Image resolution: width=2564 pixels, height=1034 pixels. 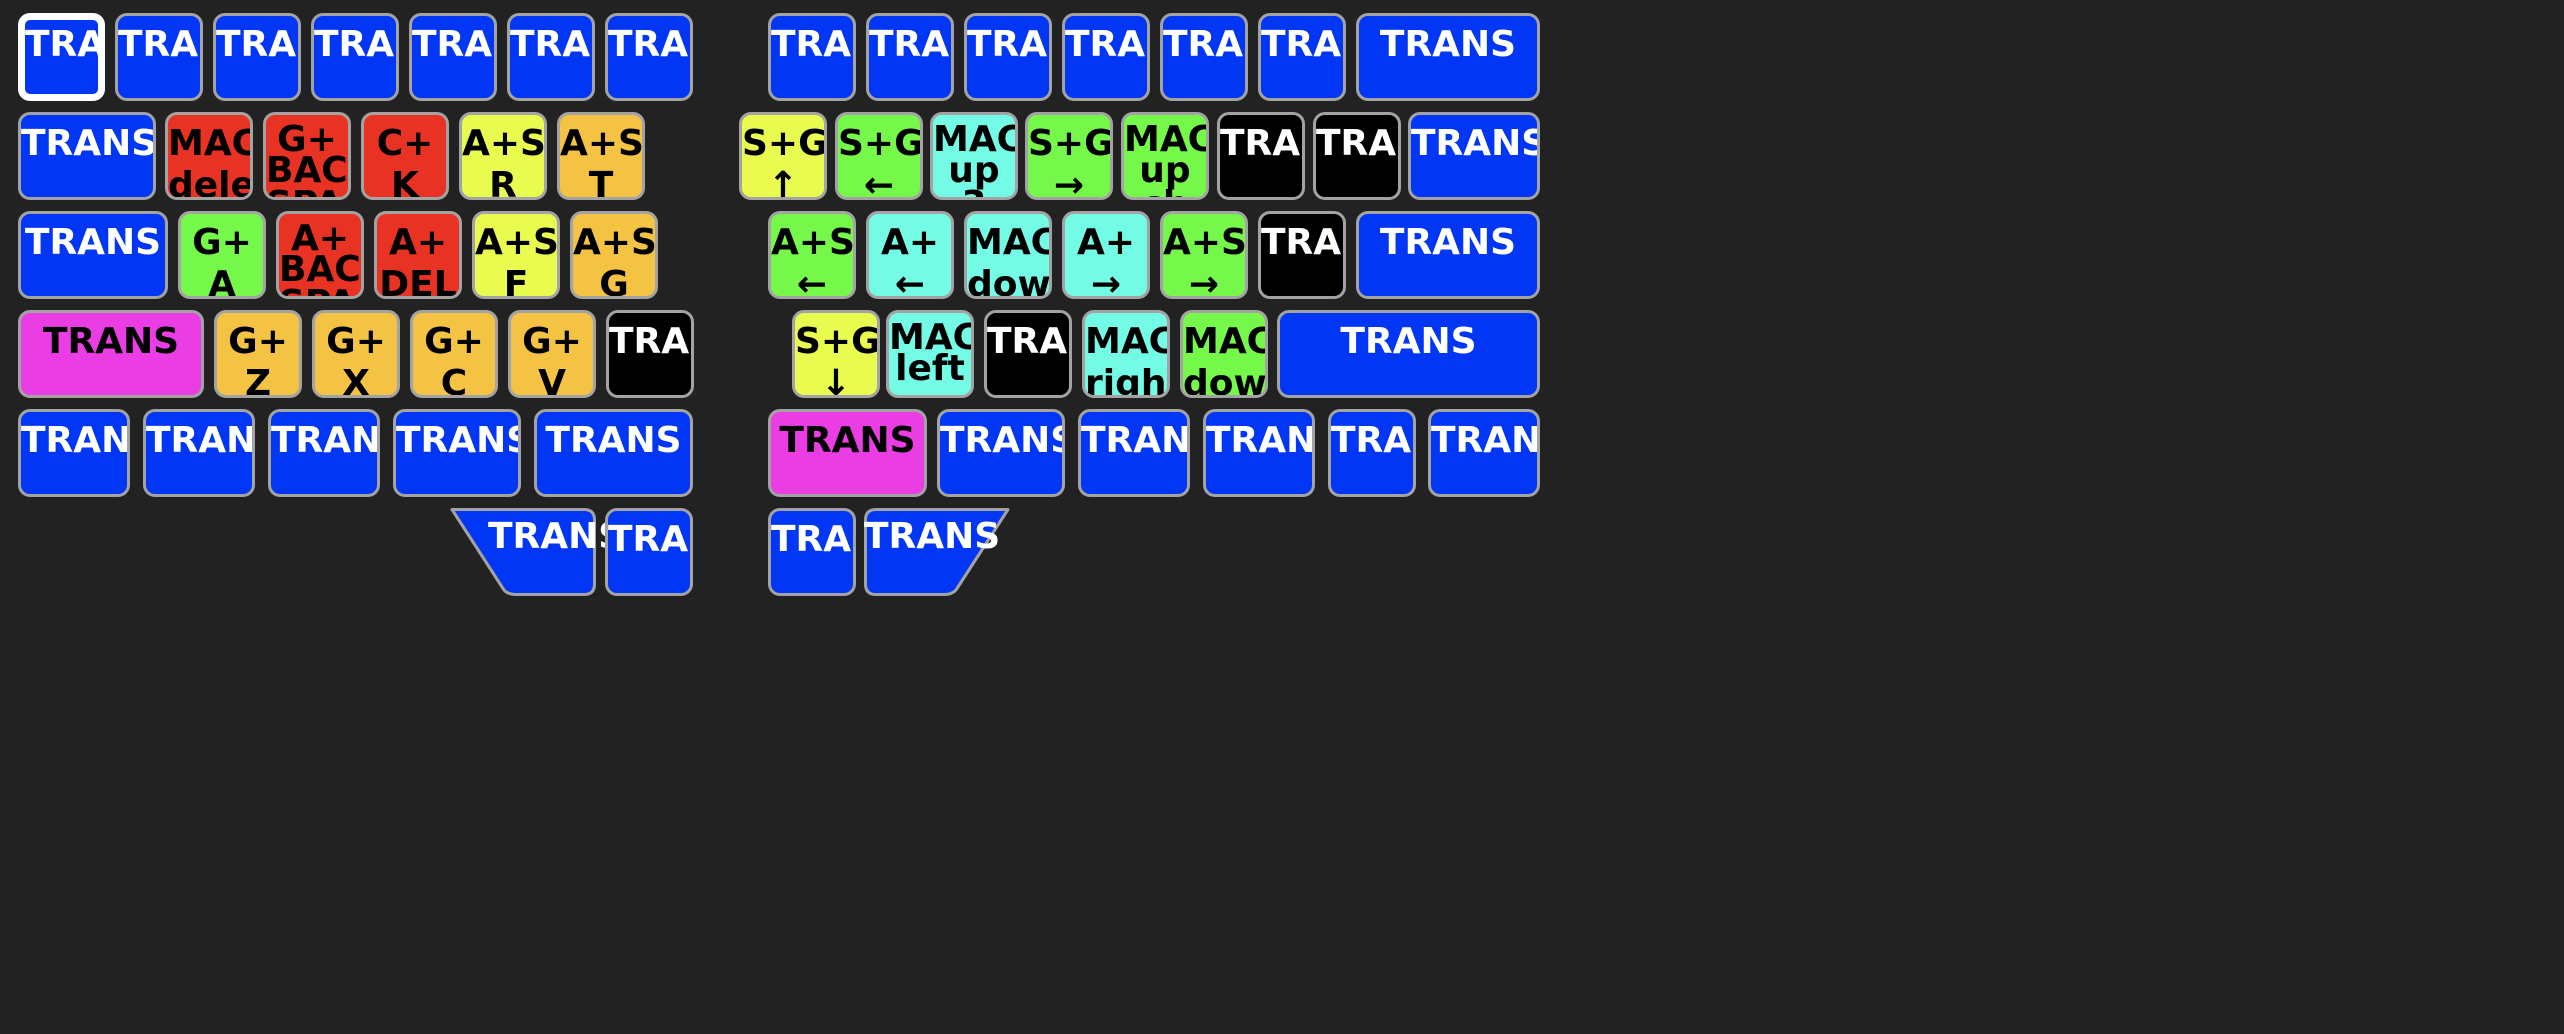 I want to click on key-r2-5: TRANS, so click(x=1302, y=255).